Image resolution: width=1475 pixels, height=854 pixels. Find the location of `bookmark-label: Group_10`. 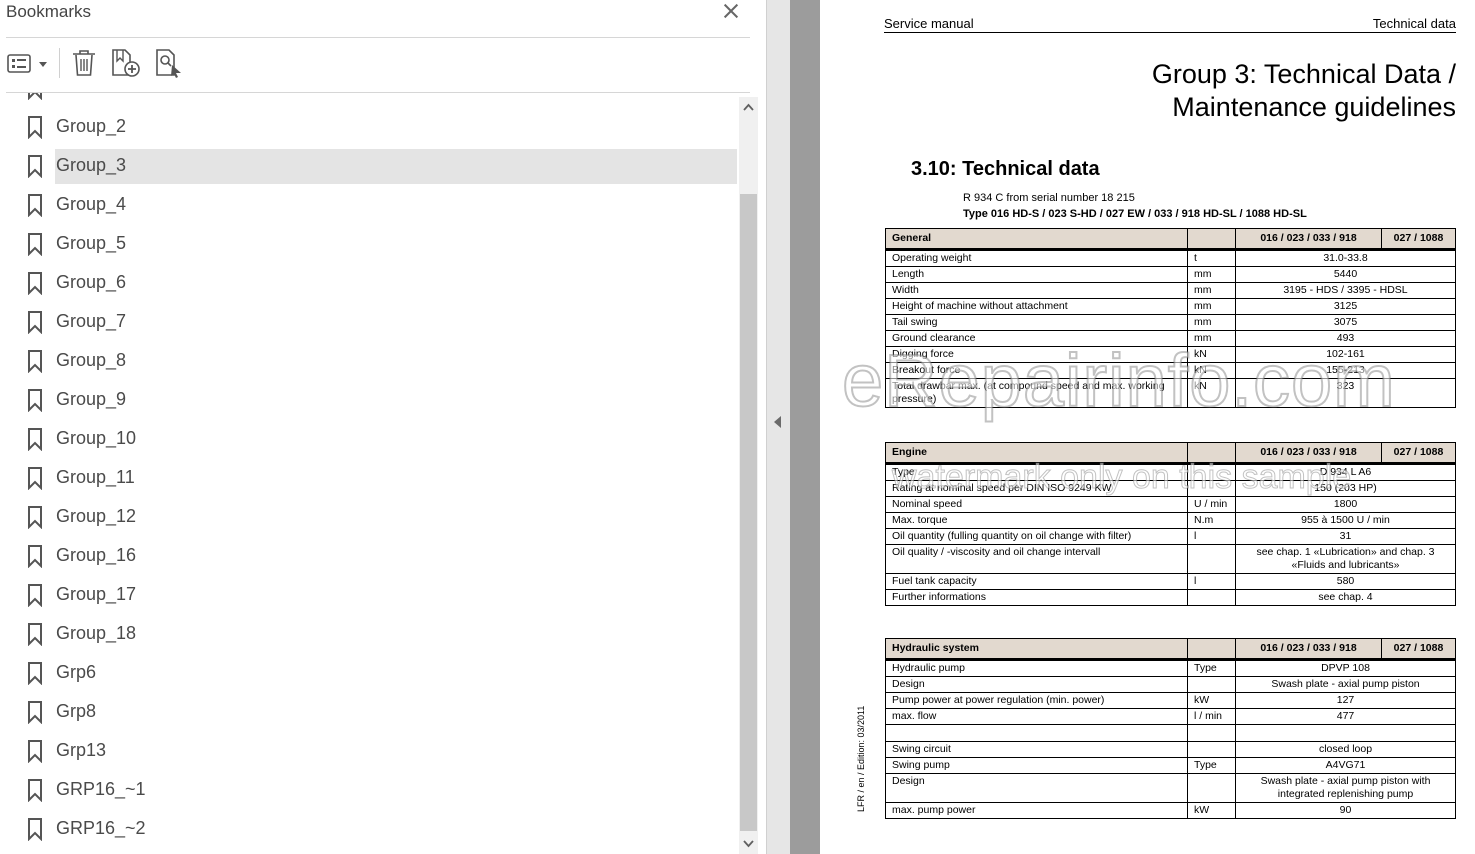

bookmark-label: Group_10 is located at coordinates (96, 438).